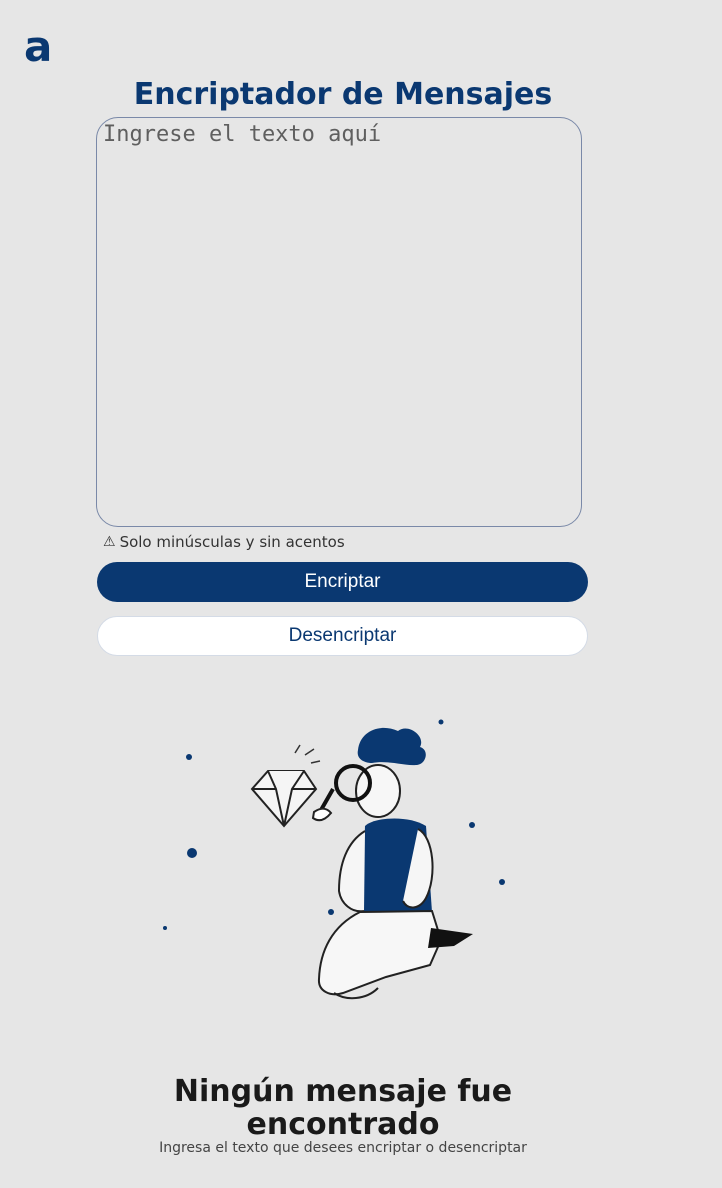 This screenshot has height=1188, width=722. What do you see at coordinates (342, 636) in the screenshot?
I see `decrypt-button: Desencriptar` at bounding box center [342, 636].